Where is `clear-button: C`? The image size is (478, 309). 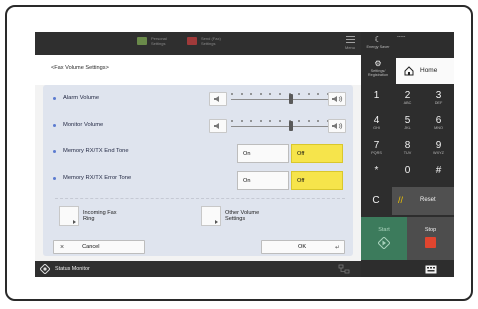 clear-button: C is located at coordinates (376, 201).